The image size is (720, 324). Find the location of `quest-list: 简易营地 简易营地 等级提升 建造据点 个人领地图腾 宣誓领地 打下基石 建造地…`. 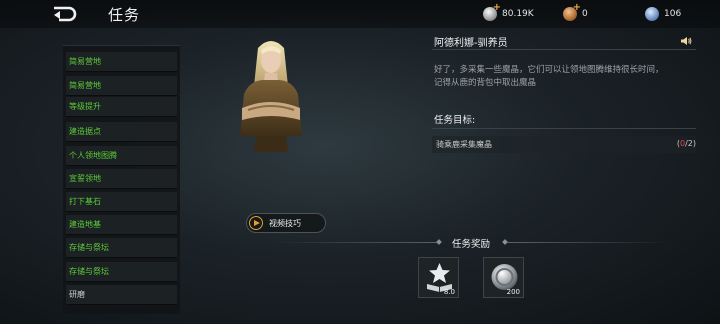

quest-list: 简易营地 简易营地 等级提升 建造据点 个人领地图腾 宣誓领地 打下基石 建造地… is located at coordinates (121, 179).